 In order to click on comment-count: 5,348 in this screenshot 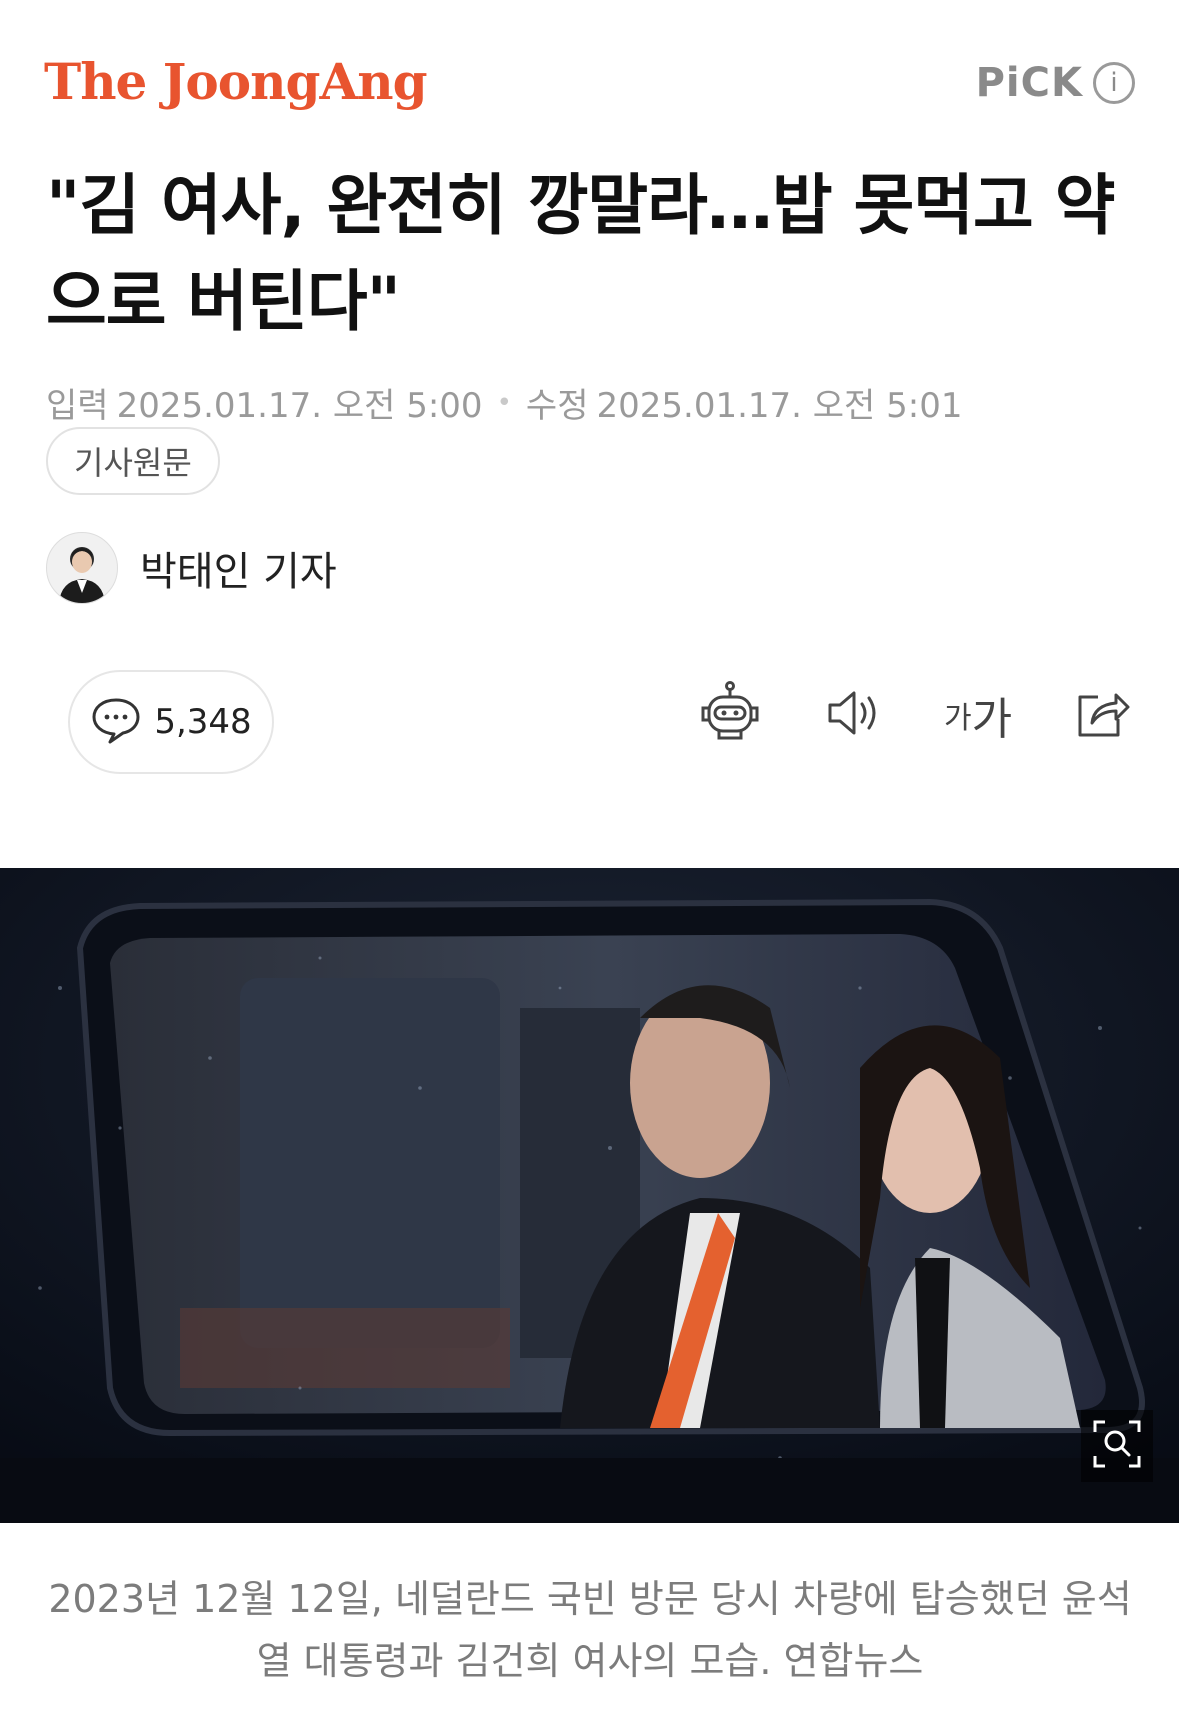, I will do `click(203, 722)`.